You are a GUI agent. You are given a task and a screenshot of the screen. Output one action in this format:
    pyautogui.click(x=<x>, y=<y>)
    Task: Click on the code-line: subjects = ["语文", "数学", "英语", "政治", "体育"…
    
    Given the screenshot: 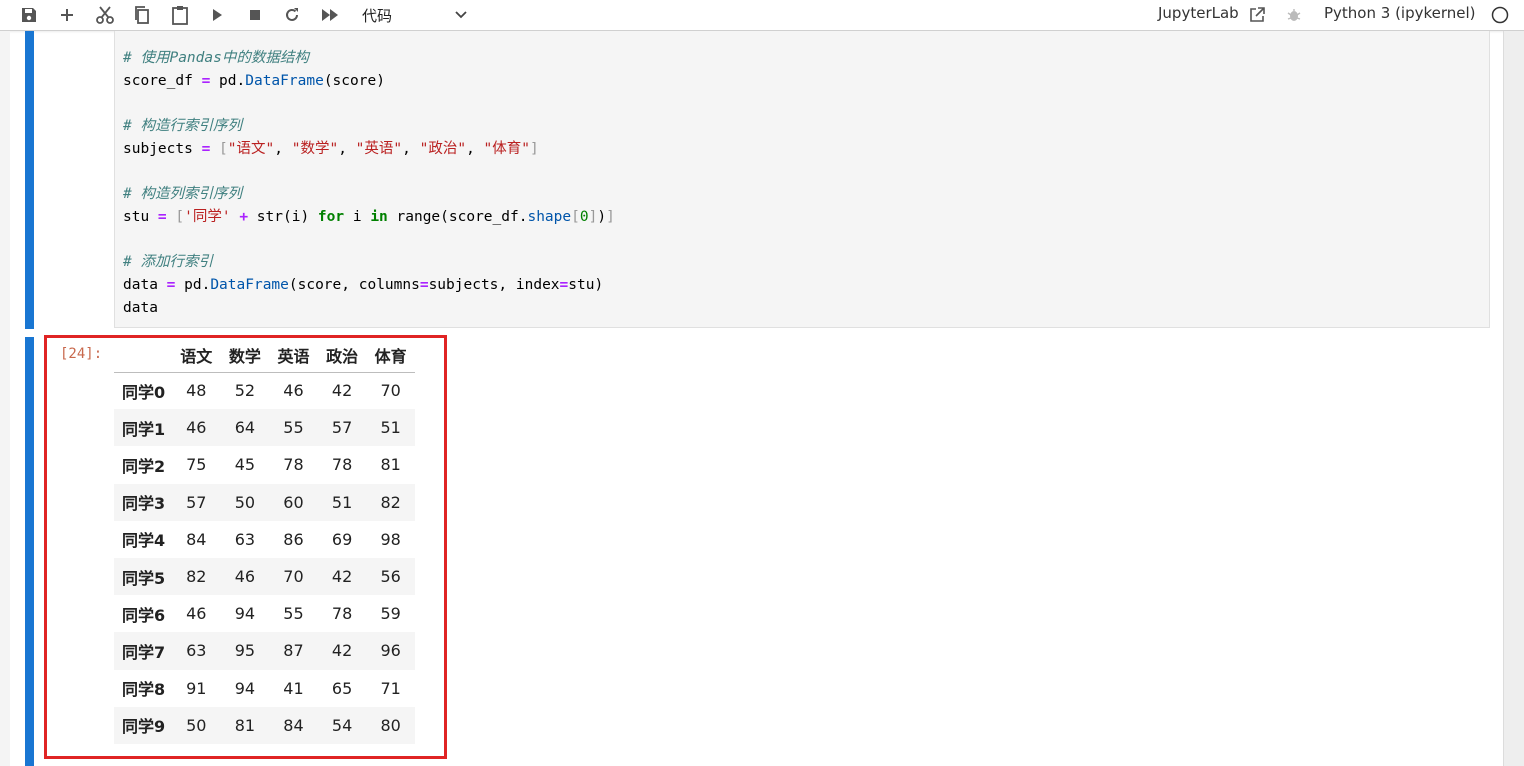 What is the action you would take?
    pyautogui.click(x=369, y=149)
    